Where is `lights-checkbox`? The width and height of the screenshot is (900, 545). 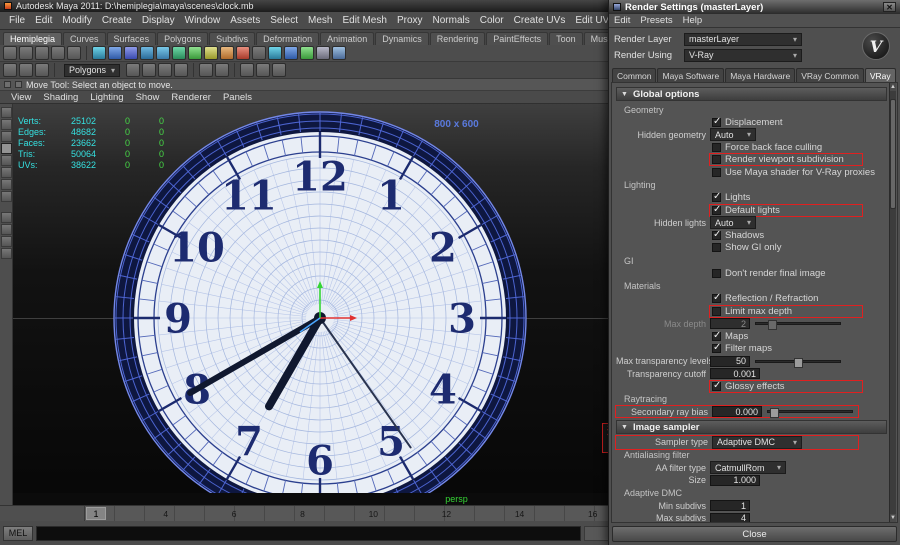
lights-checkbox is located at coordinates (716, 197).